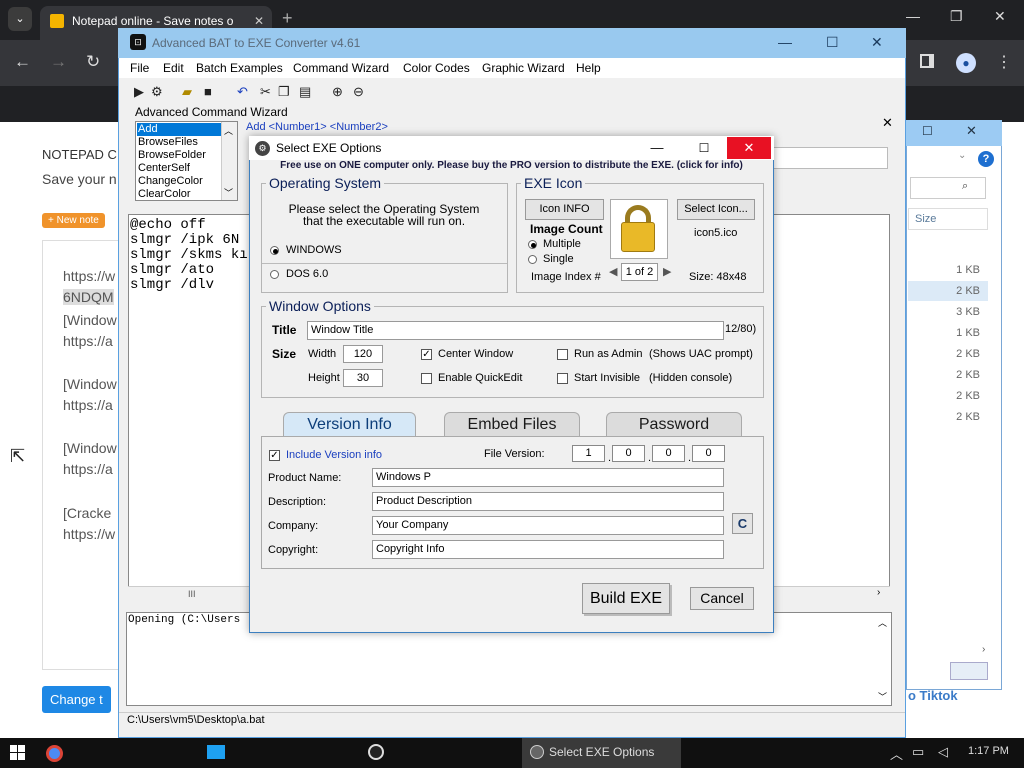  What do you see at coordinates (548, 501) in the screenshot?
I see `description-input: Product Description` at bounding box center [548, 501].